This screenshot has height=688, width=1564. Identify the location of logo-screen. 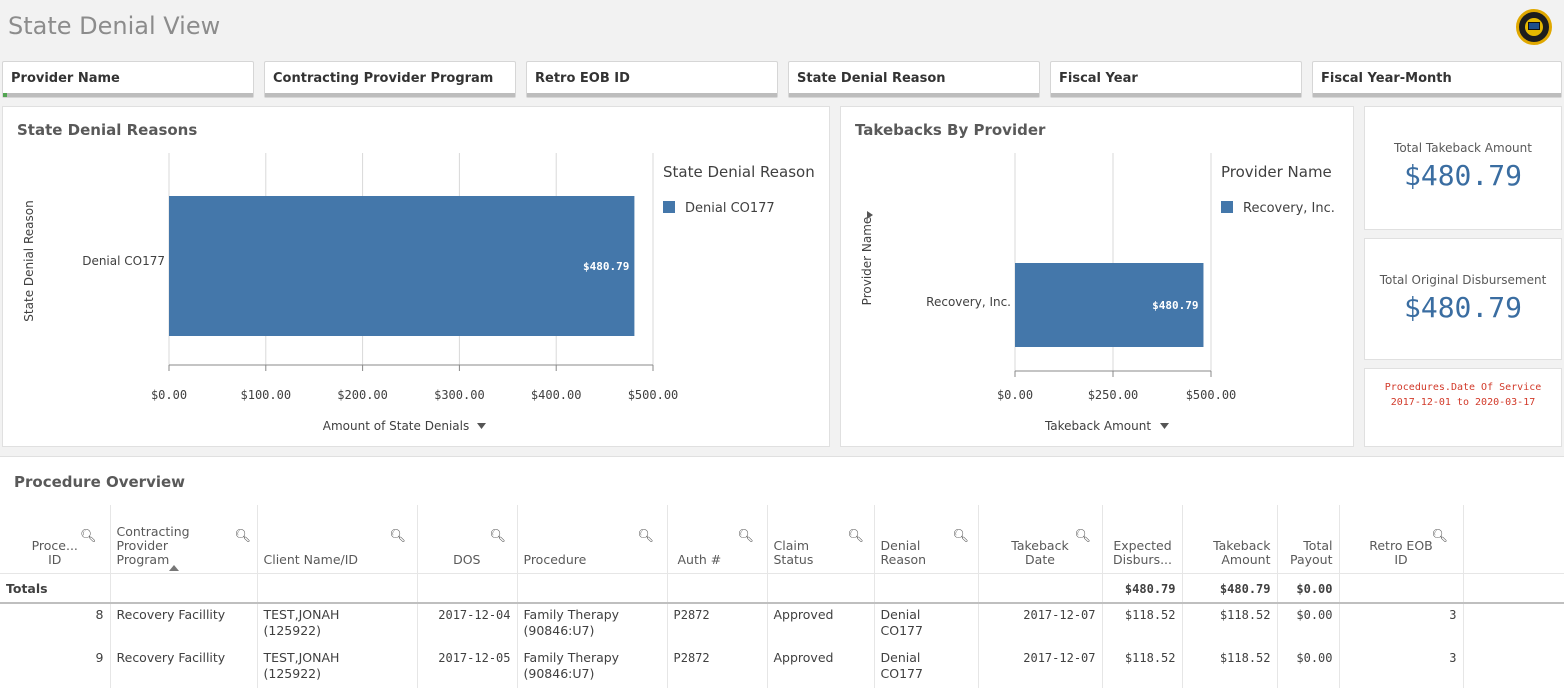
(1534, 26).